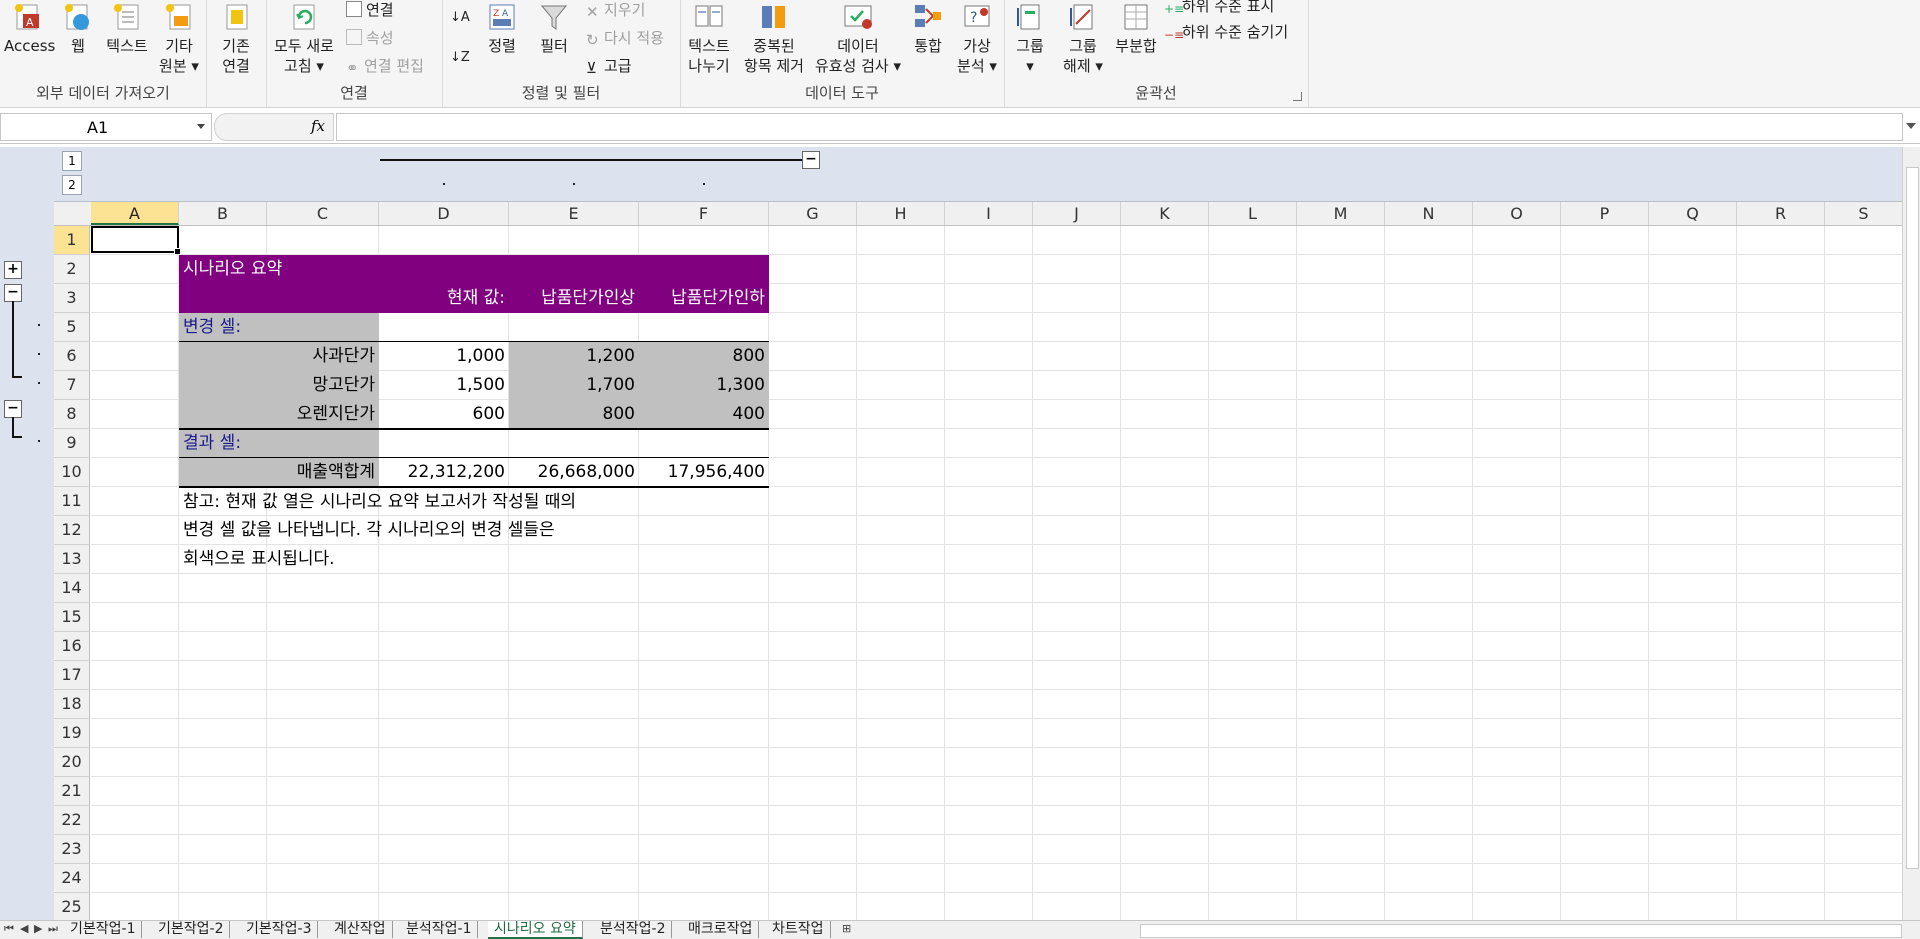  What do you see at coordinates (72, 733) in the screenshot?
I see `row-header-19: 19` at bounding box center [72, 733].